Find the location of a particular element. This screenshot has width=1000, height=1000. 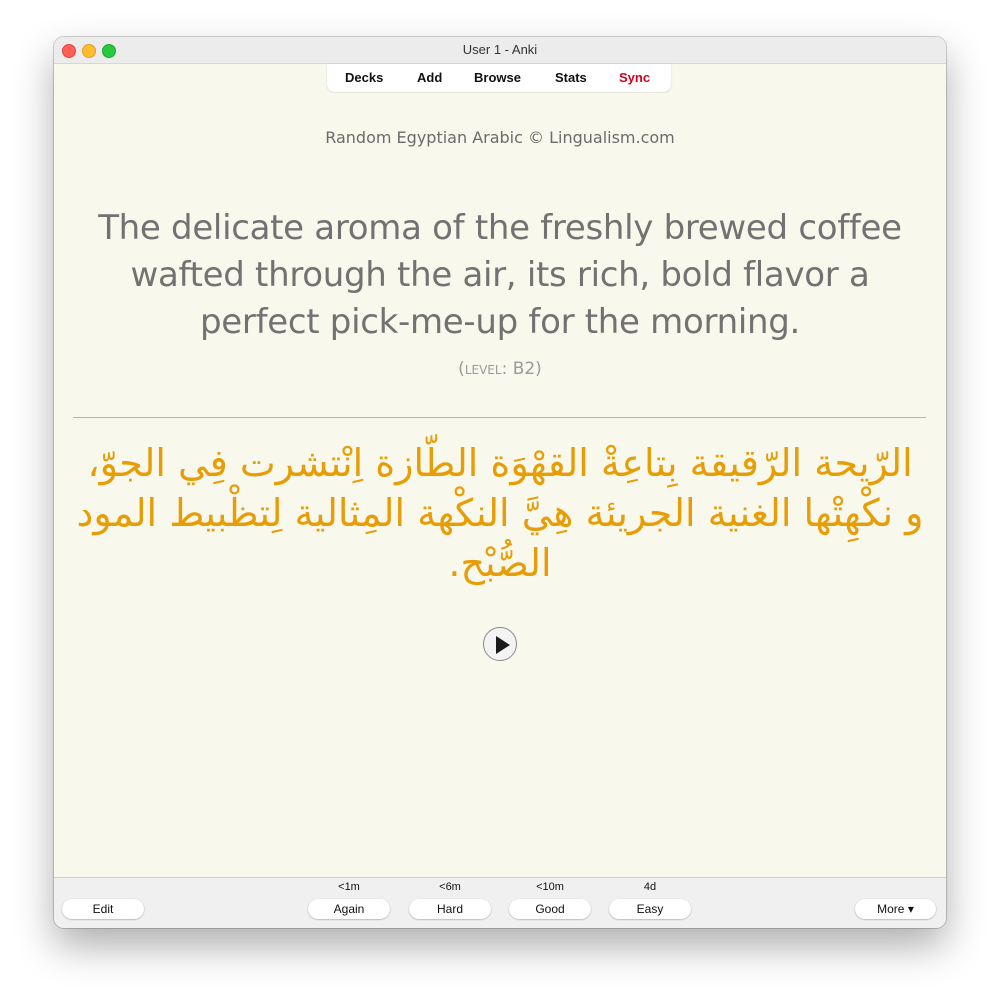

play-icon is located at coordinates (503, 645).